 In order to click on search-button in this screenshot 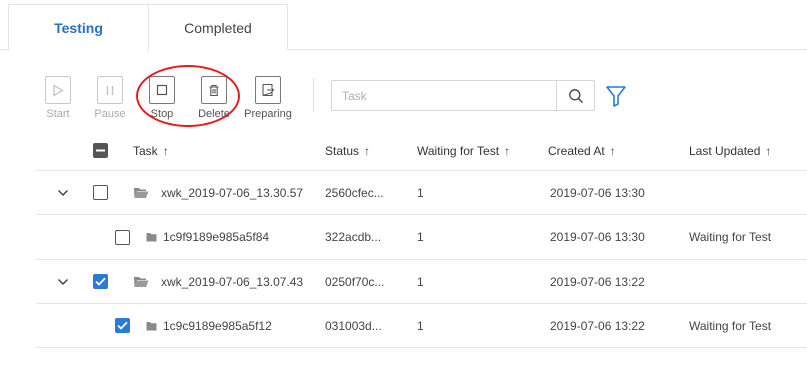, I will do `click(575, 95)`.